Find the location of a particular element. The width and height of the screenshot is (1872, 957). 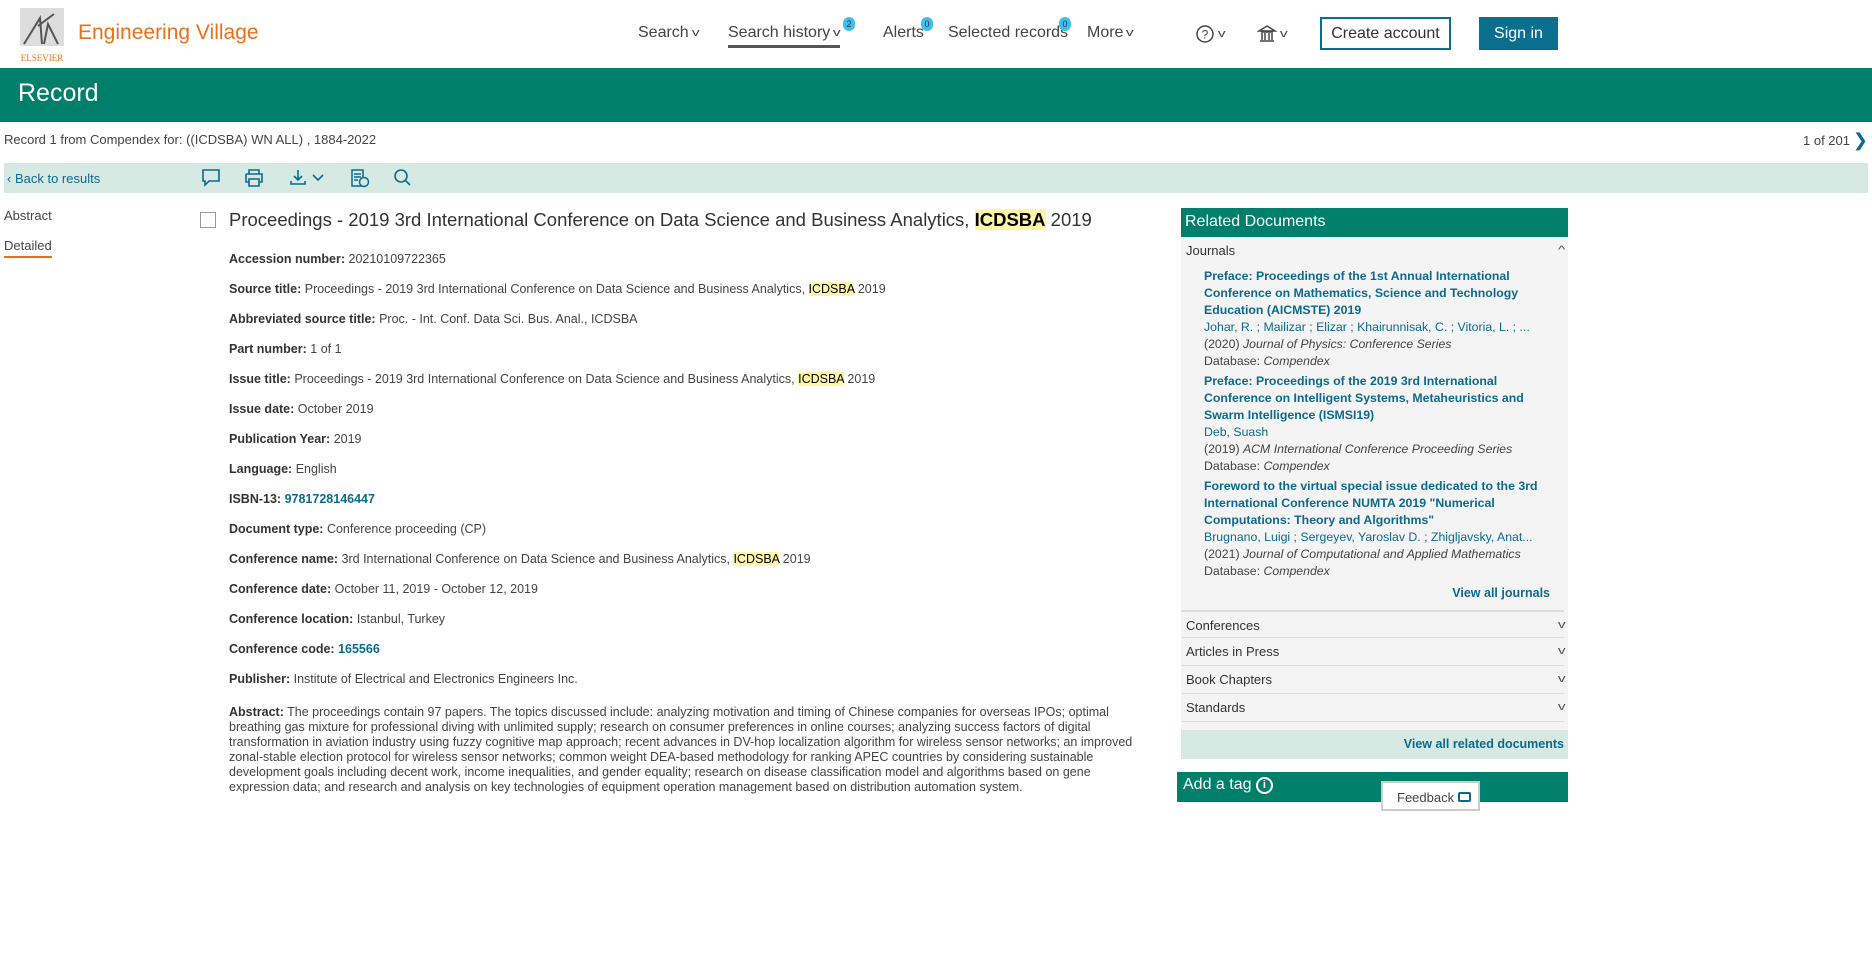

info-icon: i is located at coordinates (1264, 785).